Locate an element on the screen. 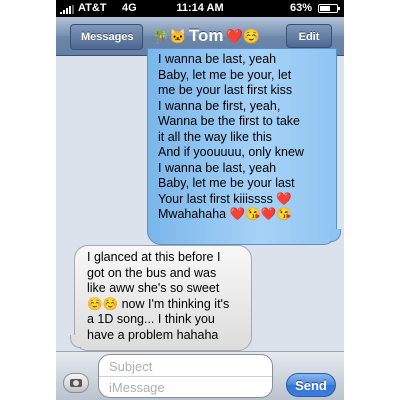 This screenshot has width=400, height=400. compose-bar: Send is located at coordinates (200, 375).